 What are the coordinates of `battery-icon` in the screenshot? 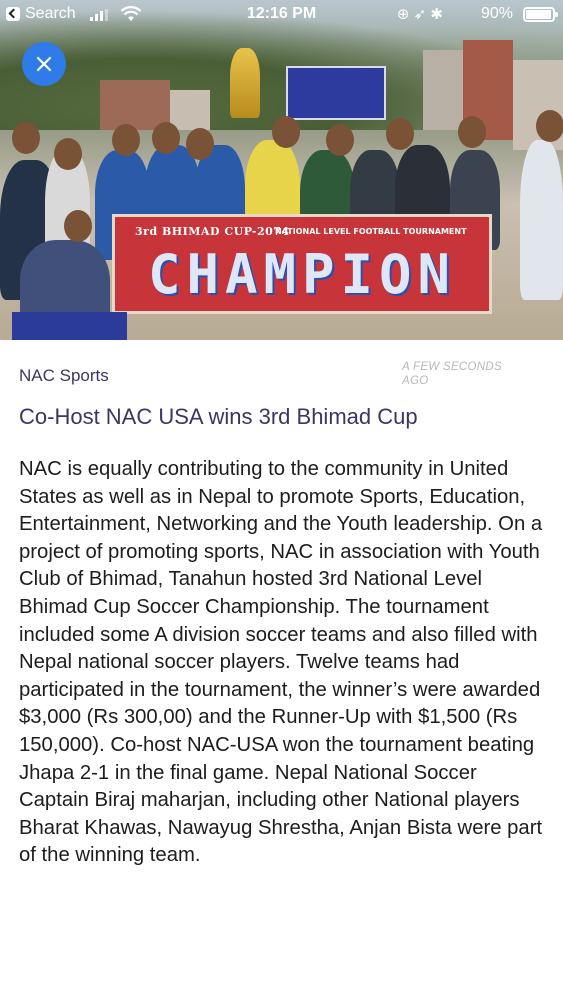 It's located at (540, 14).